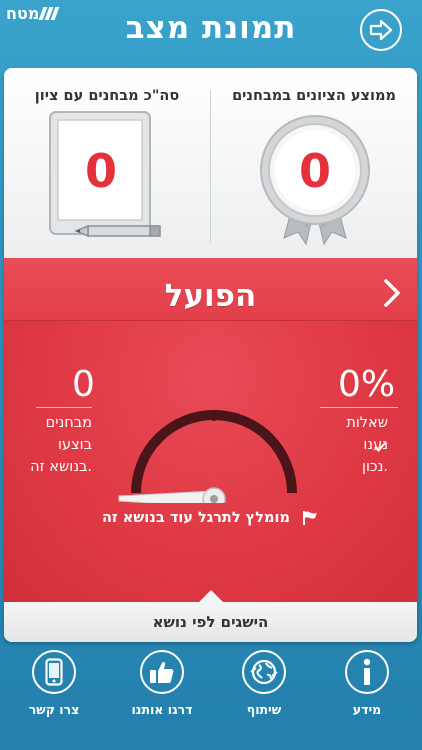  What do you see at coordinates (210, 622) in the screenshot?
I see `achievements-by-topic-button: הישגים לפי נושא` at bounding box center [210, 622].